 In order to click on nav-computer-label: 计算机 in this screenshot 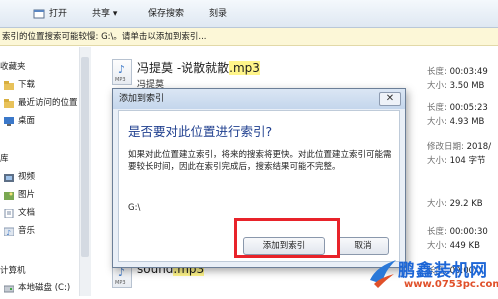, I will do `click(13, 271)`.